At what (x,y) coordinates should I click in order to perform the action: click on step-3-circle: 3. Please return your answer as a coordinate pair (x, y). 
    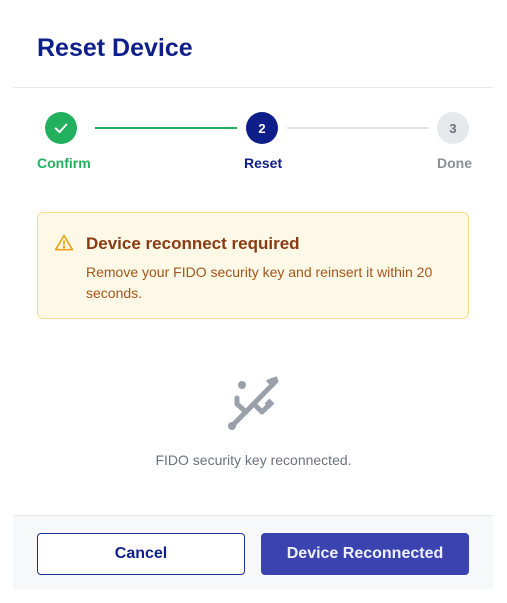
    Looking at the image, I should click on (453, 128).